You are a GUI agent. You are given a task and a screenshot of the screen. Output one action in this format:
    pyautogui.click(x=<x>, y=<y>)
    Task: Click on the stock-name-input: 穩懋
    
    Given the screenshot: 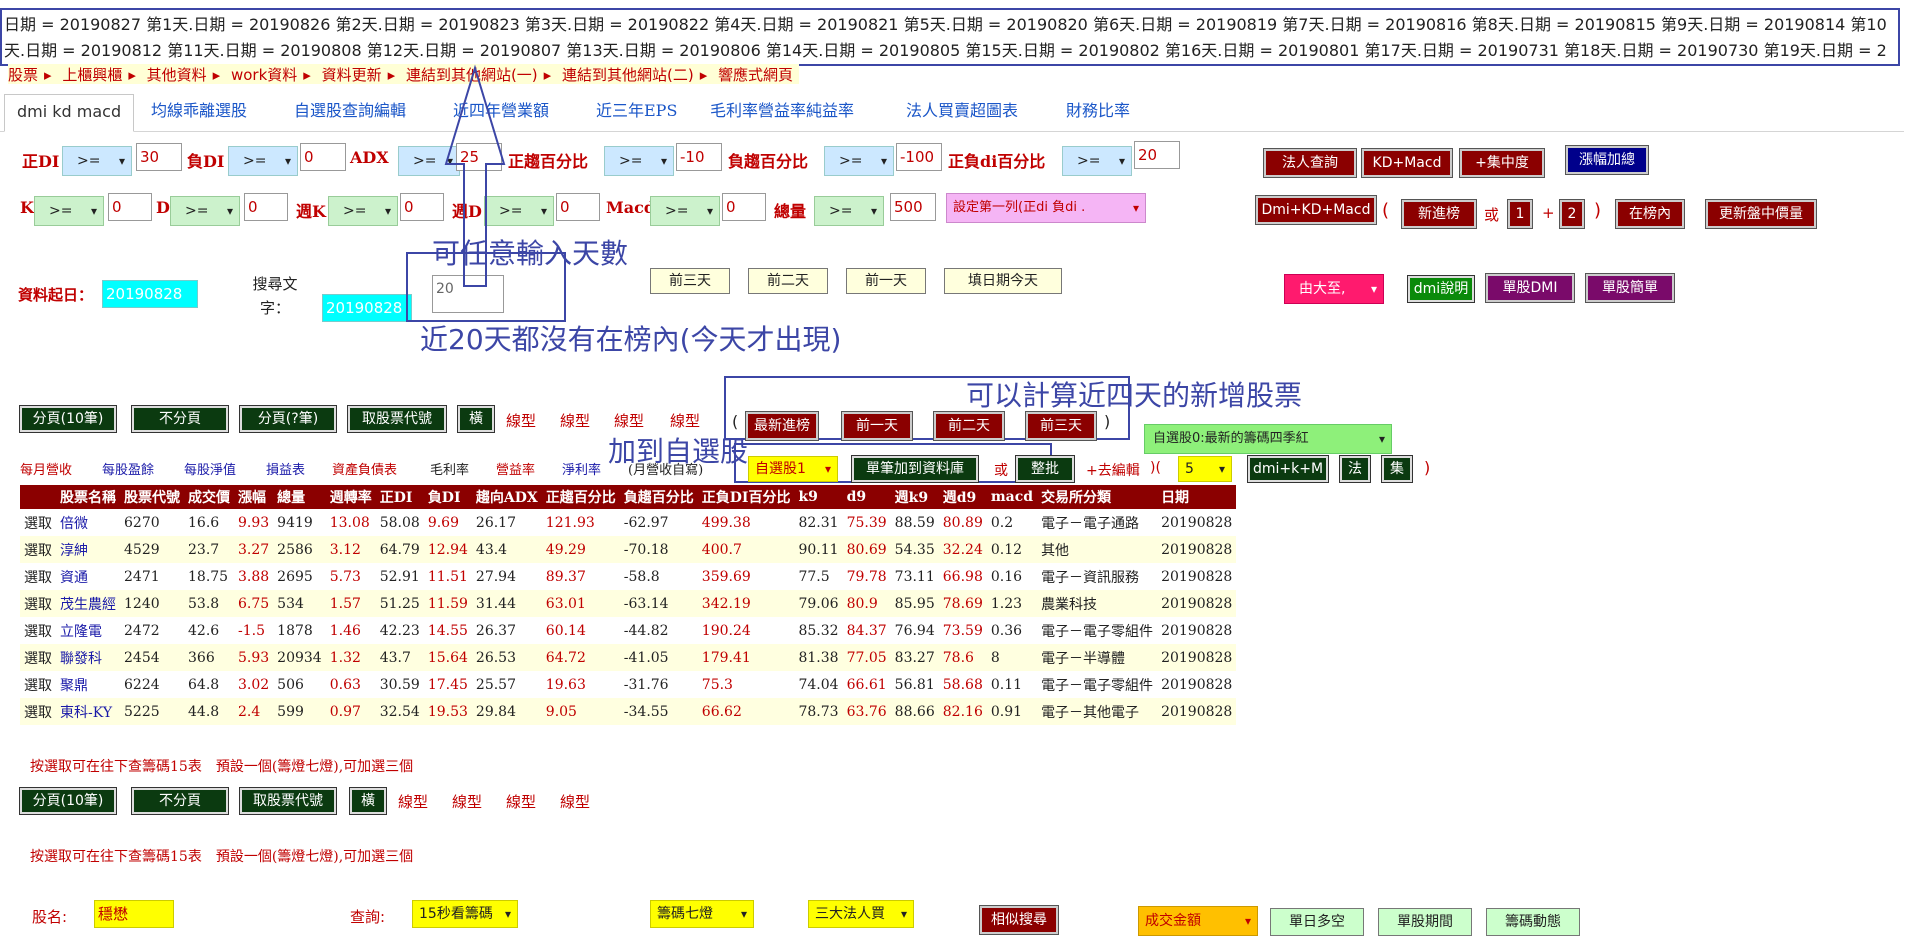 What is the action you would take?
    pyautogui.click(x=134, y=914)
    